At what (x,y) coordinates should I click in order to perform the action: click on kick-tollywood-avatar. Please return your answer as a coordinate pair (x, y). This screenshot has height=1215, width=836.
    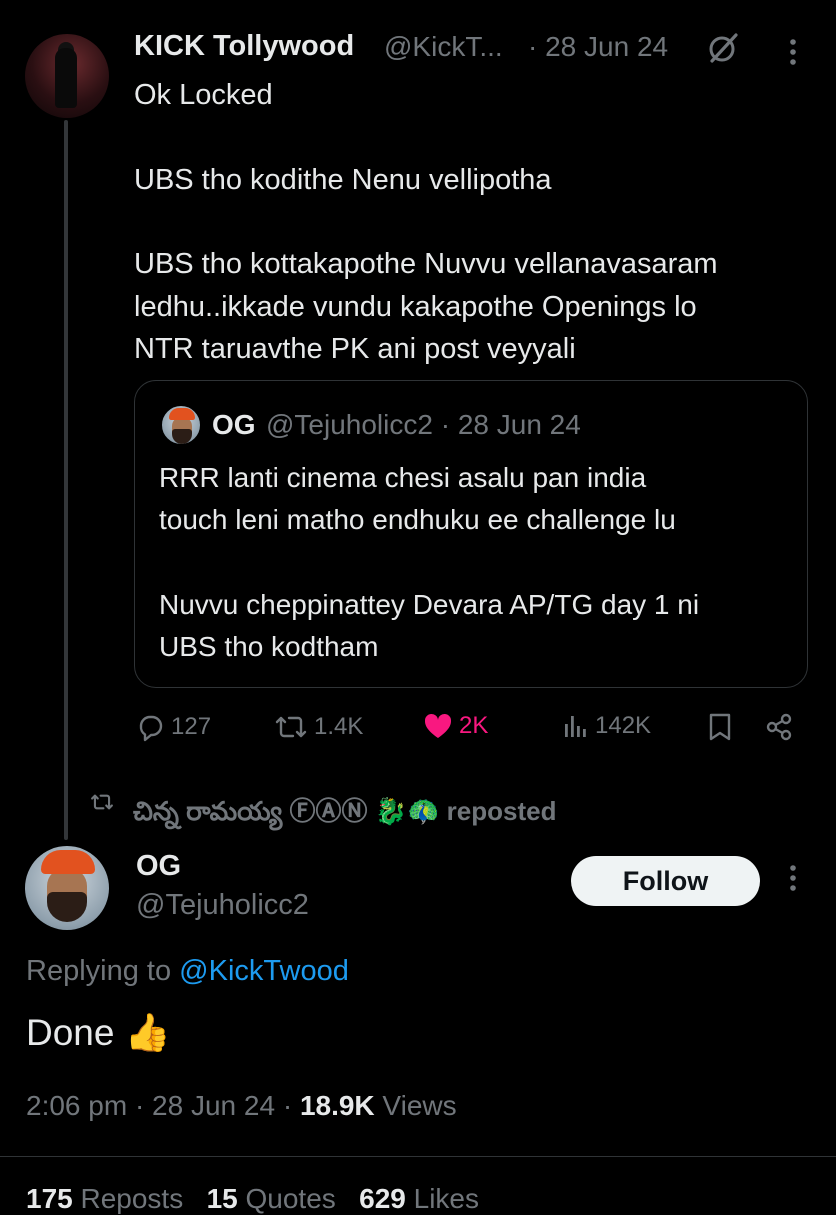
    Looking at the image, I should click on (67, 76).